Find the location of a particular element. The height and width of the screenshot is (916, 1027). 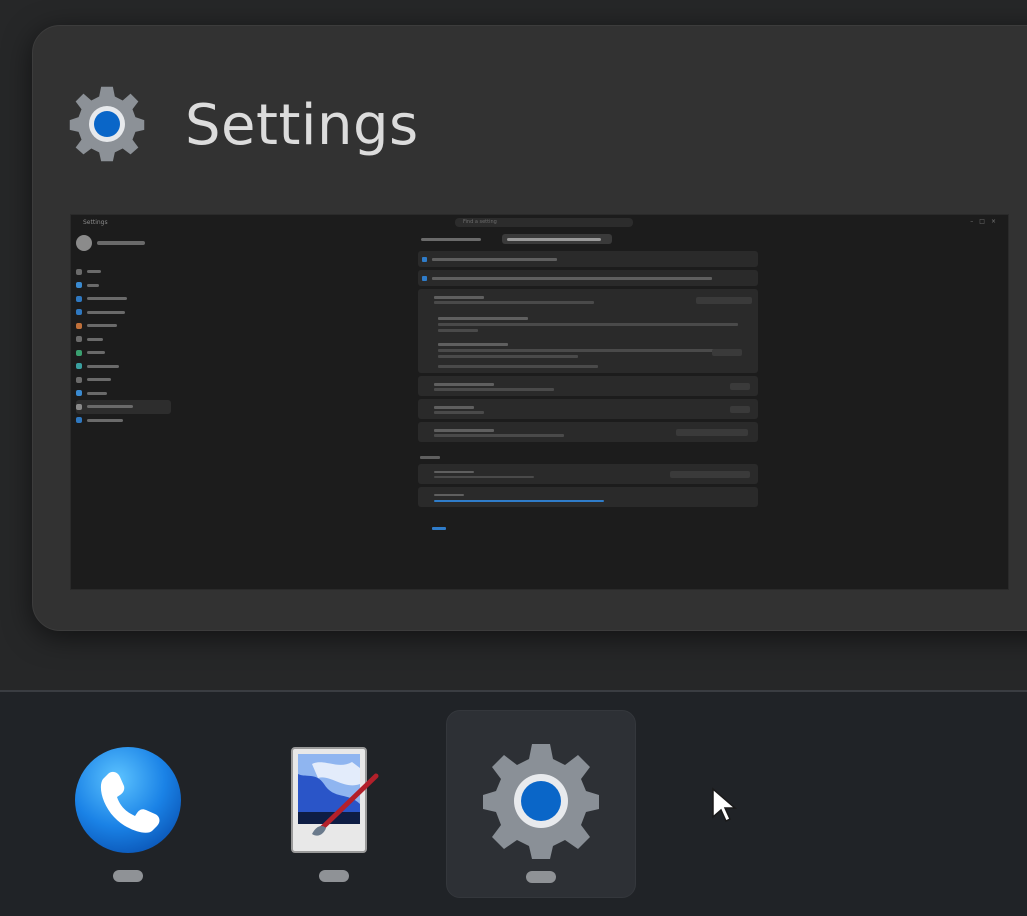

taskbar-button-phone-link is located at coordinates (128, 803).